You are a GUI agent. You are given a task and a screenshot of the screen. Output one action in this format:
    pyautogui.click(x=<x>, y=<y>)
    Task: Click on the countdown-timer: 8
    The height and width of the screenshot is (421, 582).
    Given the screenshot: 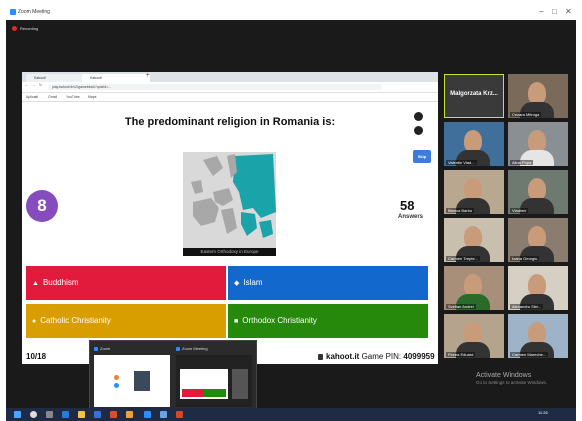 What is the action you would take?
    pyautogui.click(x=42, y=206)
    